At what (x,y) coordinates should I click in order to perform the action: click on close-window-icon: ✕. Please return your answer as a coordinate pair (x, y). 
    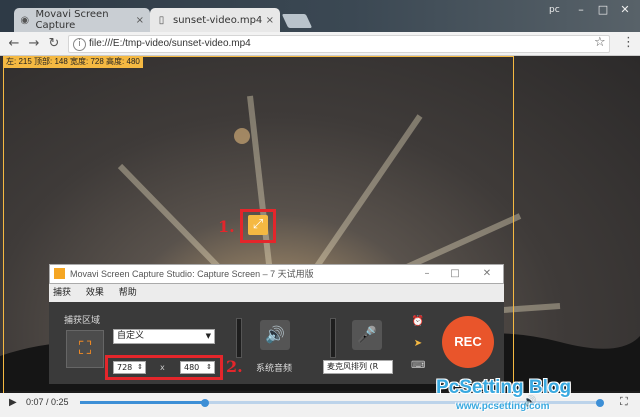
    Looking at the image, I should click on (625, 10).